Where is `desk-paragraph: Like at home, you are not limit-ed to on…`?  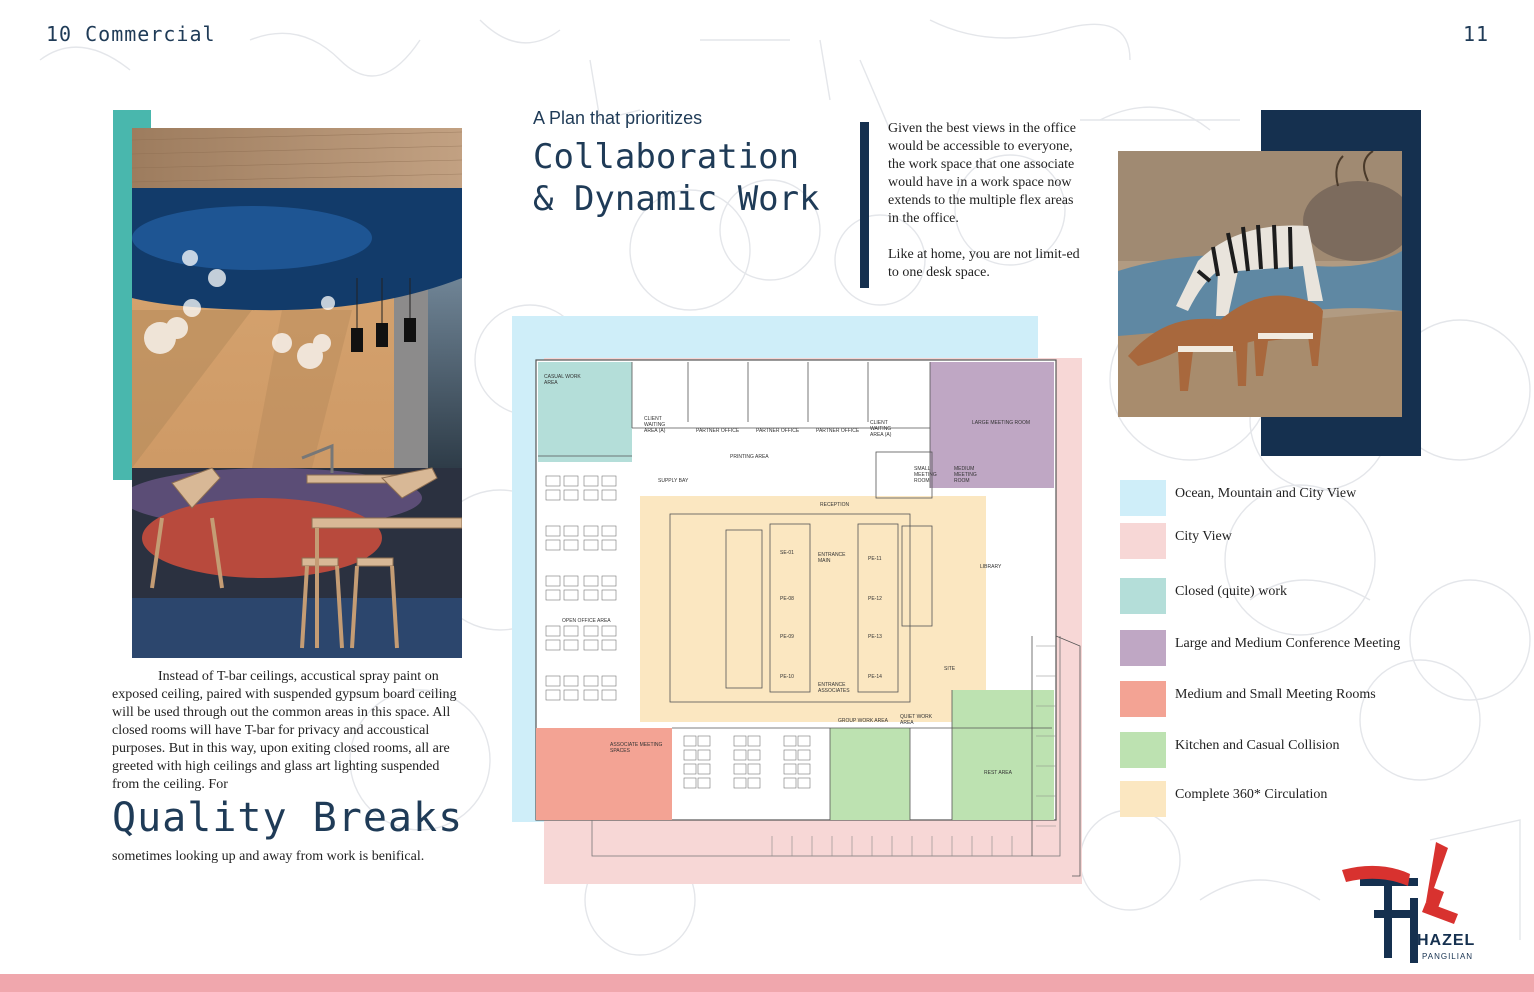
desk-paragraph: Like at home, you are not limit-ed to on… is located at coordinates (984, 263).